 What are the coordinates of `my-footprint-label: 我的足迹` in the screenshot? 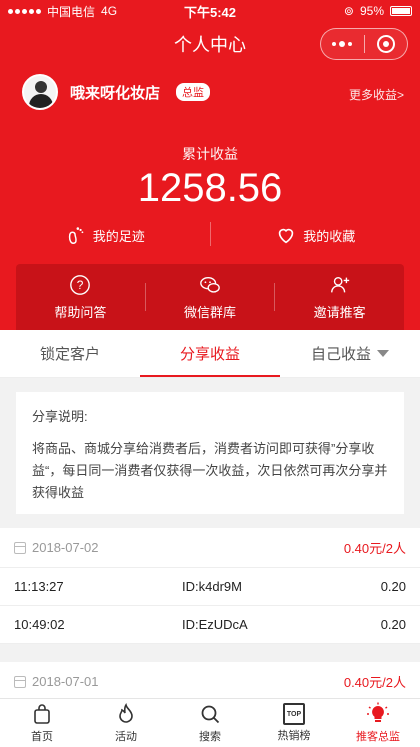 It's located at (118, 236).